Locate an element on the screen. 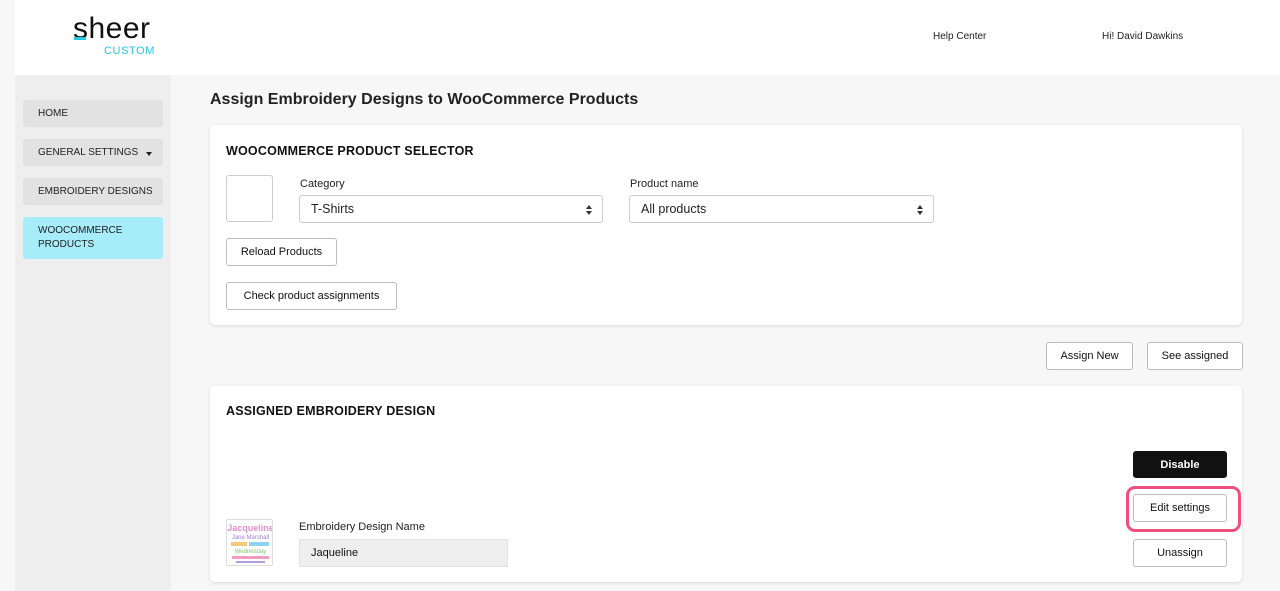  sidebar-item-home: HOME is located at coordinates (93, 113).